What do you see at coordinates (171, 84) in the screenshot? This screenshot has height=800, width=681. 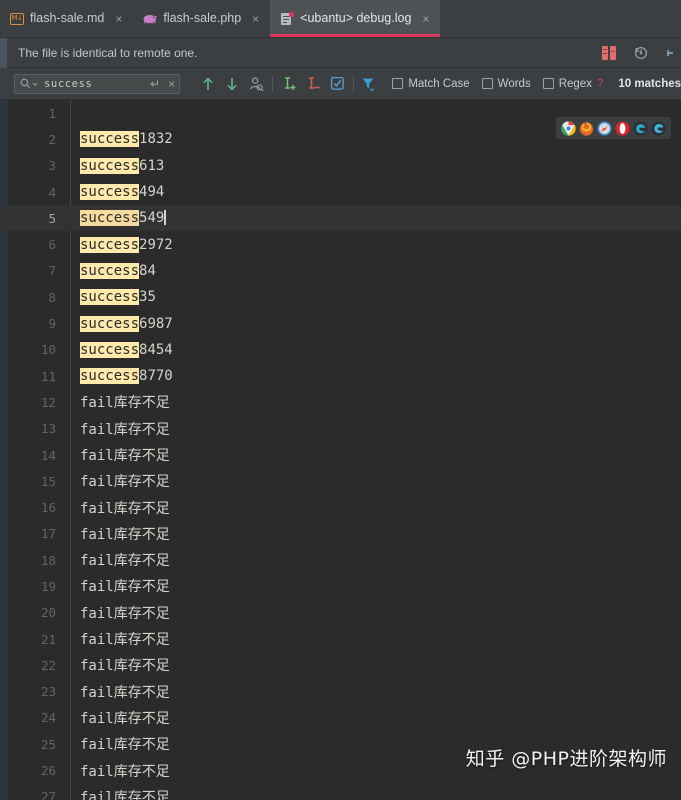 I see `clear-search-icon: ×` at bounding box center [171, 84].